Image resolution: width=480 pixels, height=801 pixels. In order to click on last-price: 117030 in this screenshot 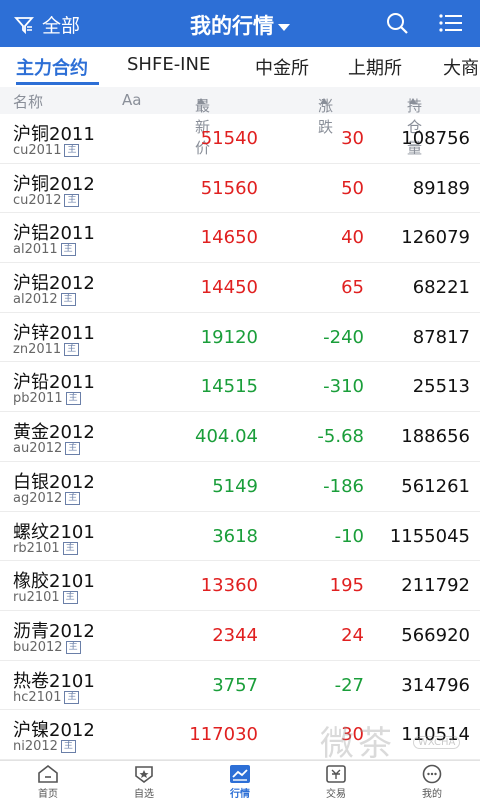, I will do `click(223, 735)`.